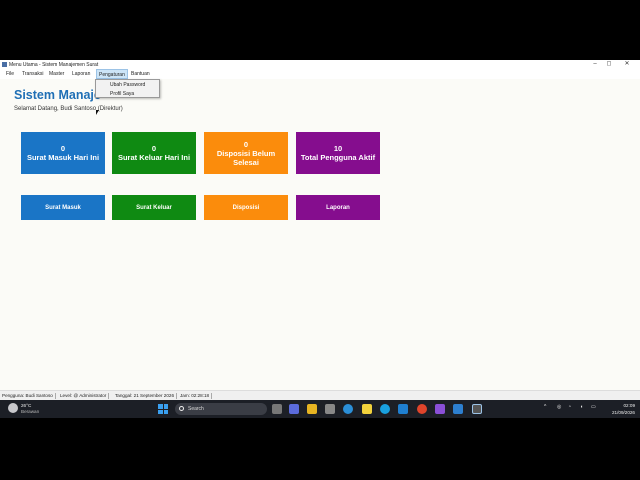 The width and height of the screenshot is (640, 480). I want to click on surat-masuk-button: Surat Masuk, so click(63, 207).